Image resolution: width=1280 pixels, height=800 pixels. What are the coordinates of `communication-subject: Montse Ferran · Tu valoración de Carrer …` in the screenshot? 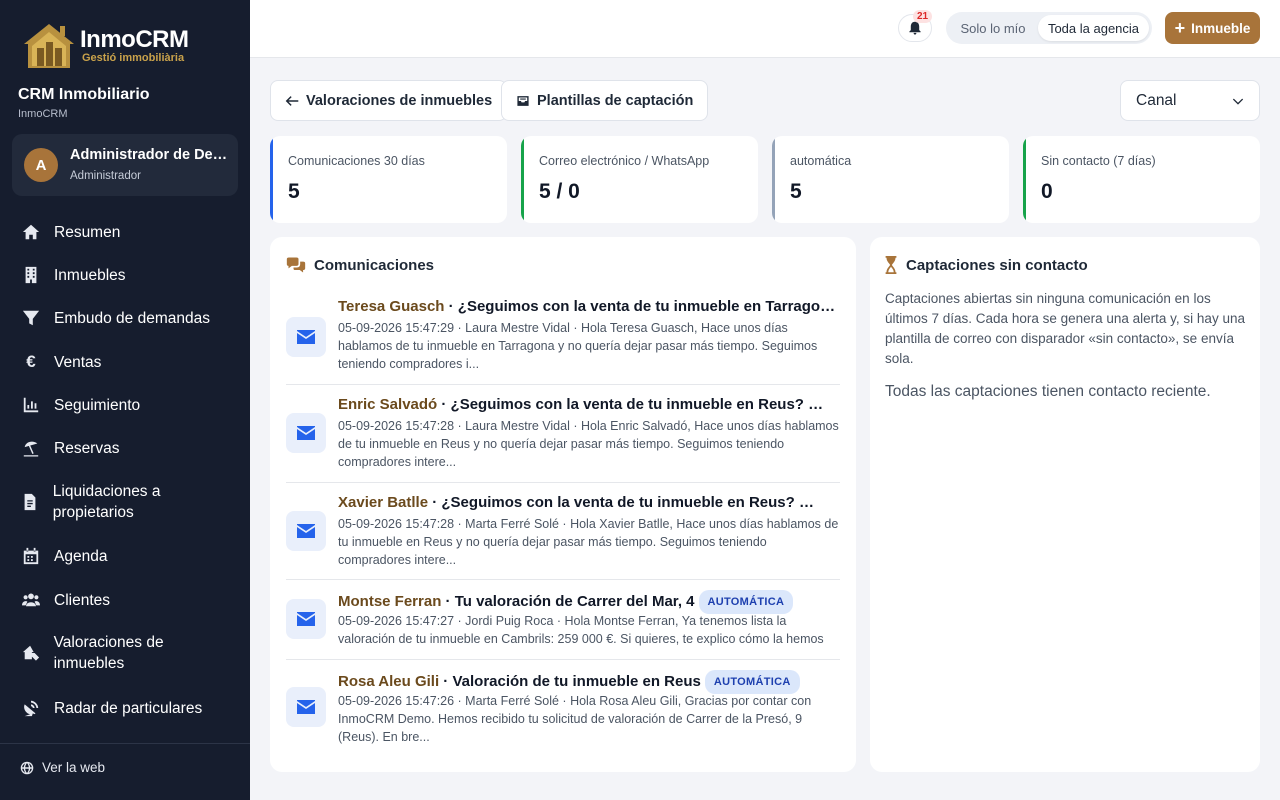 It's located at (589, 602).